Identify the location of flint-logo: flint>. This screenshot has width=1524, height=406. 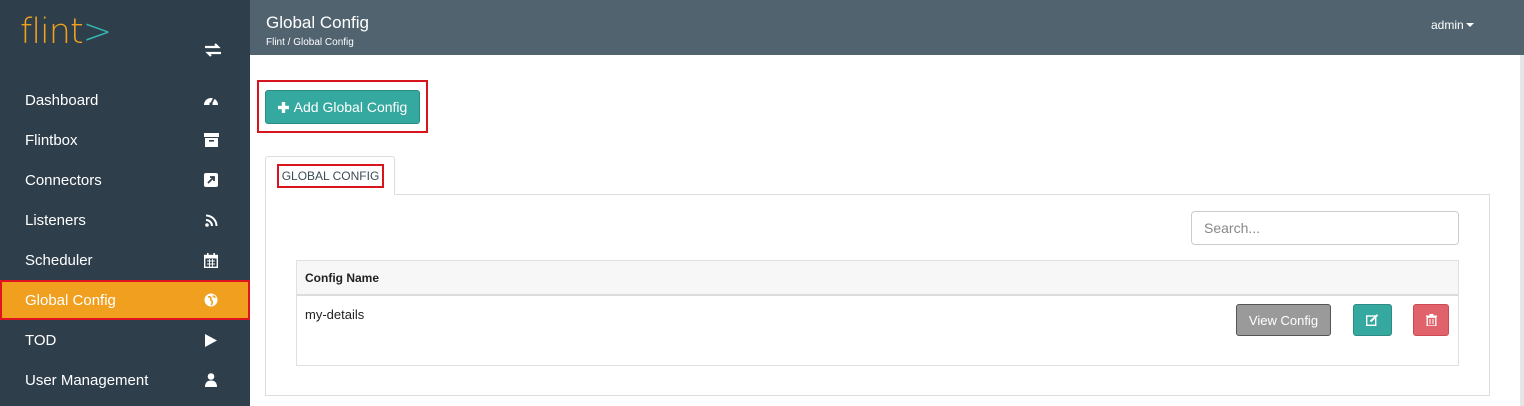
(66, 32).